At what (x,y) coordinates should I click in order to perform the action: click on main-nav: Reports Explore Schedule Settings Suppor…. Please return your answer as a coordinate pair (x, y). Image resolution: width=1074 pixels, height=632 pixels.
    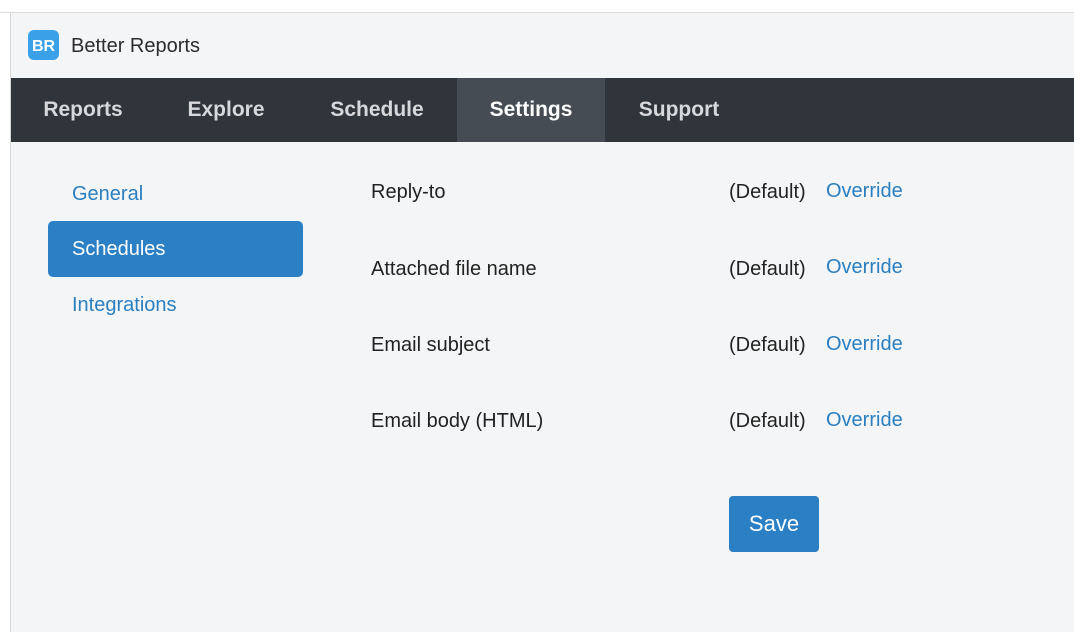
    Looking at the image, I should click on (542, 110).